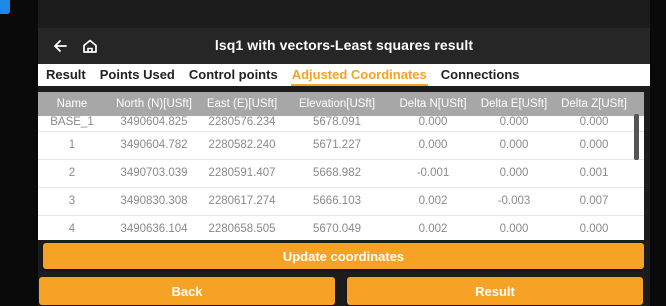 The image size is (666, 306). I want to click on cell-north: 3490604.825, so click(154, 122).